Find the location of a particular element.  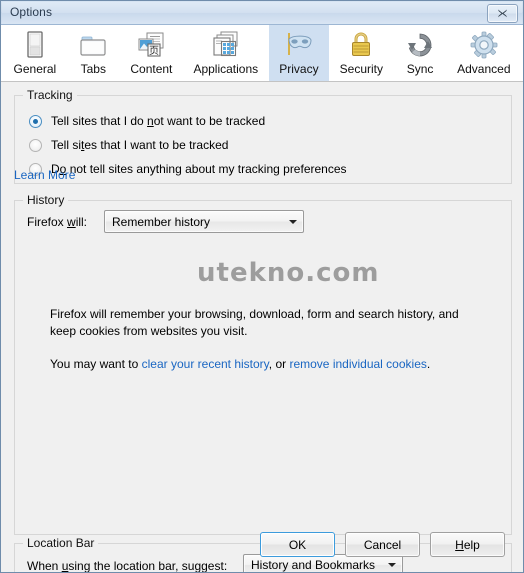

applications-icon is located at coordinates (226, 45).